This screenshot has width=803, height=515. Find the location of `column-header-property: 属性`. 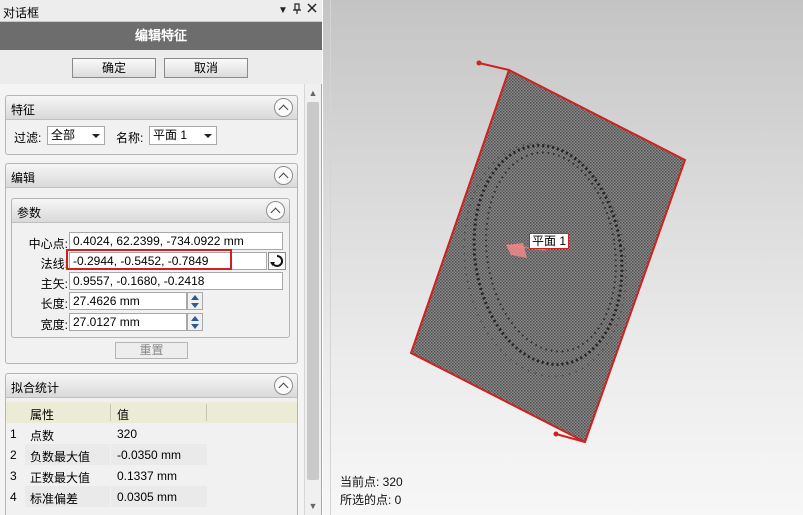

column-header-property: 属性 is located at coordinates (42, 414).